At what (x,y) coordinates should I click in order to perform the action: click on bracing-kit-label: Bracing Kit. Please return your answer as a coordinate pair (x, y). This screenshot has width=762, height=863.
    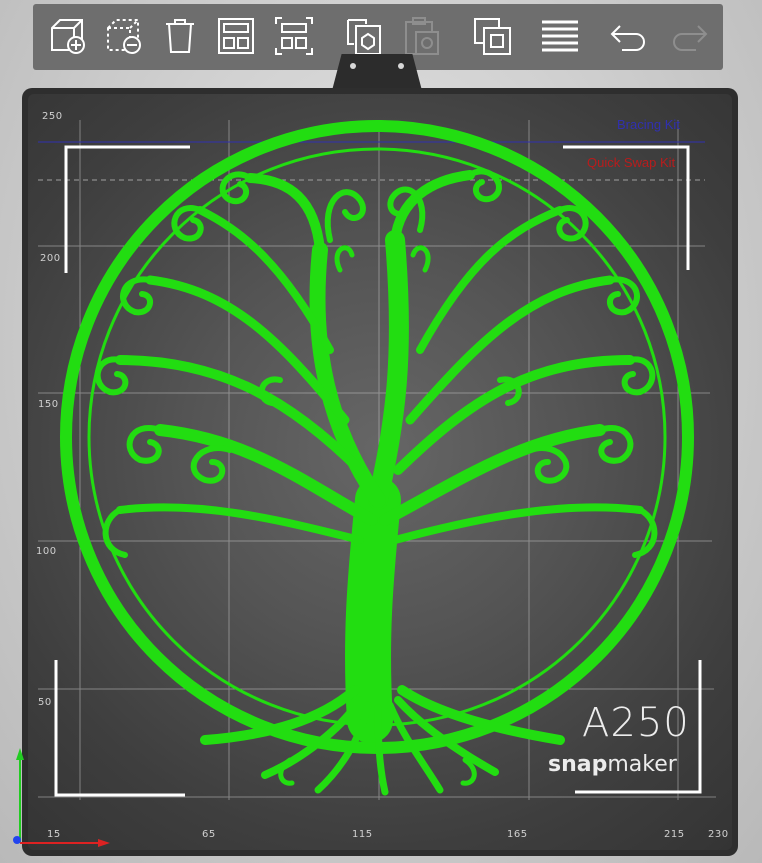
    Looking at the image, I should click on (648, 124).